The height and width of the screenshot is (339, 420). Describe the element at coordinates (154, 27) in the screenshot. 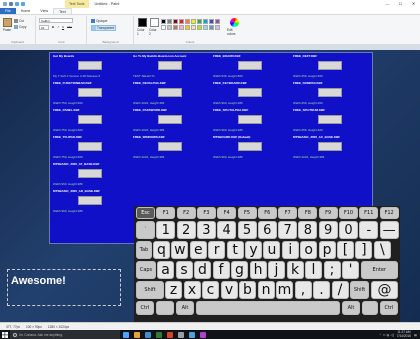

I see `color2-button: Color 2` at that location.